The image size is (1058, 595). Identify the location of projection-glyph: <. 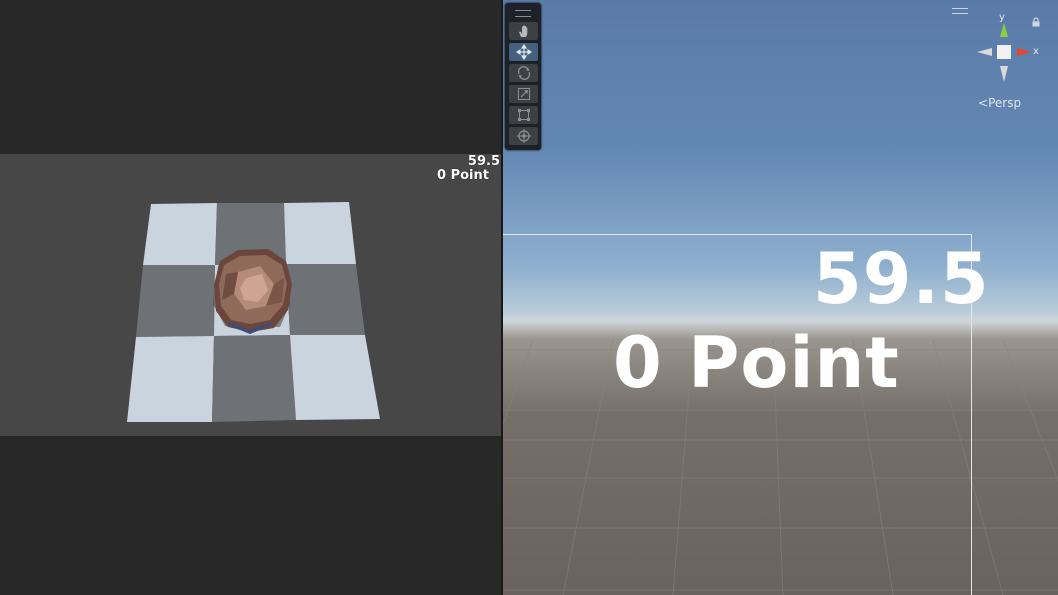
(983, 103).